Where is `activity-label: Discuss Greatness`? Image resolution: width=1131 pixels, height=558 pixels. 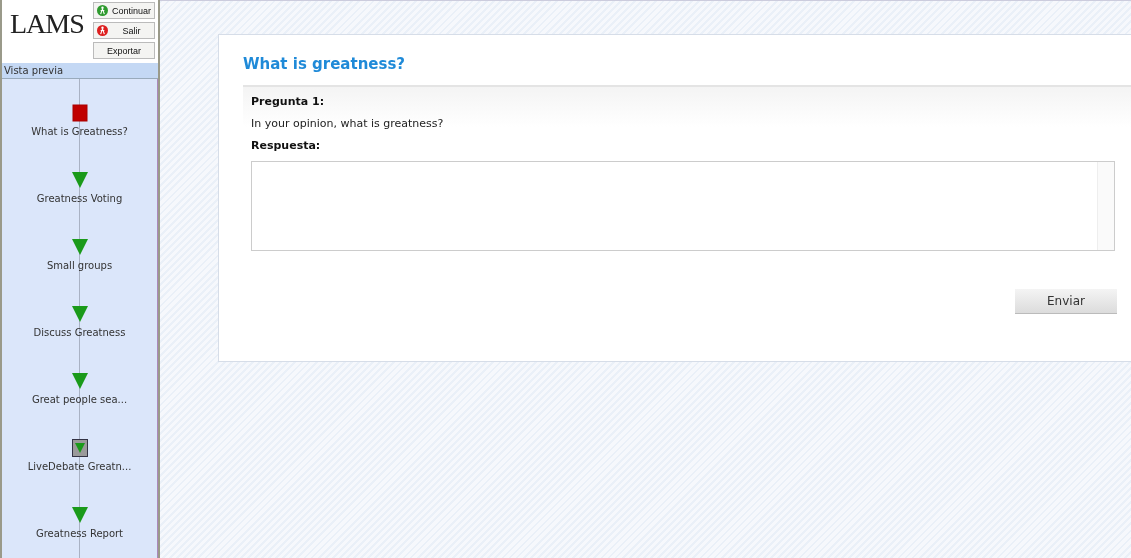
activity-label: Discuss Greatness is located at coordinates (79, 332).